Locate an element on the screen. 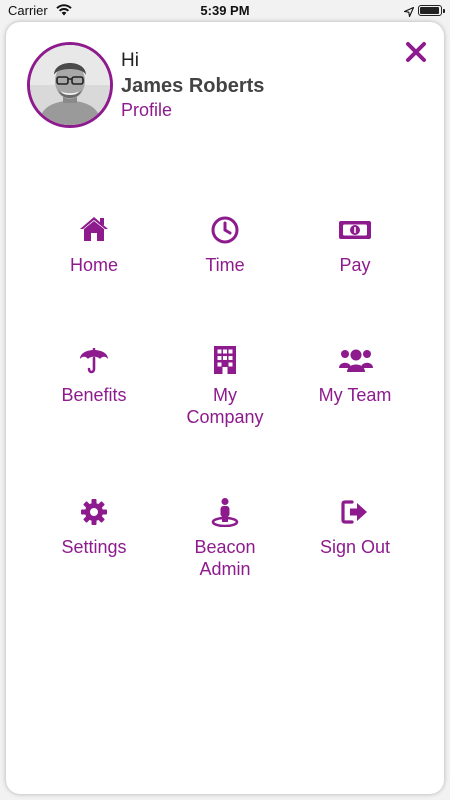  menu-item-label: Settings is located at coordinates (94, 547).